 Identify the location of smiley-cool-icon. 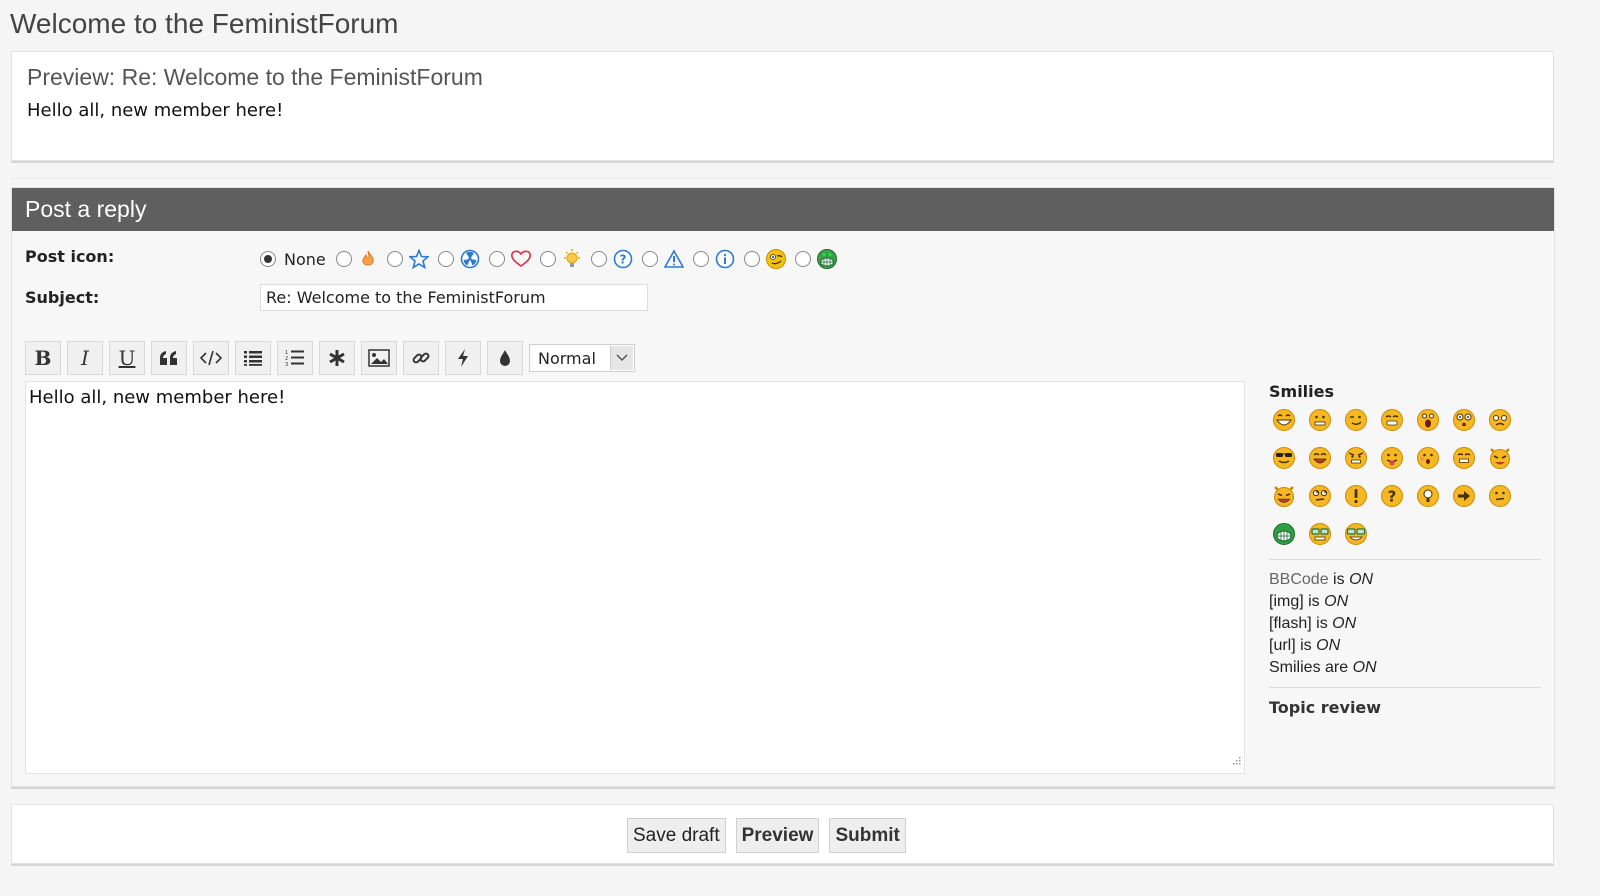
(1287, 458).